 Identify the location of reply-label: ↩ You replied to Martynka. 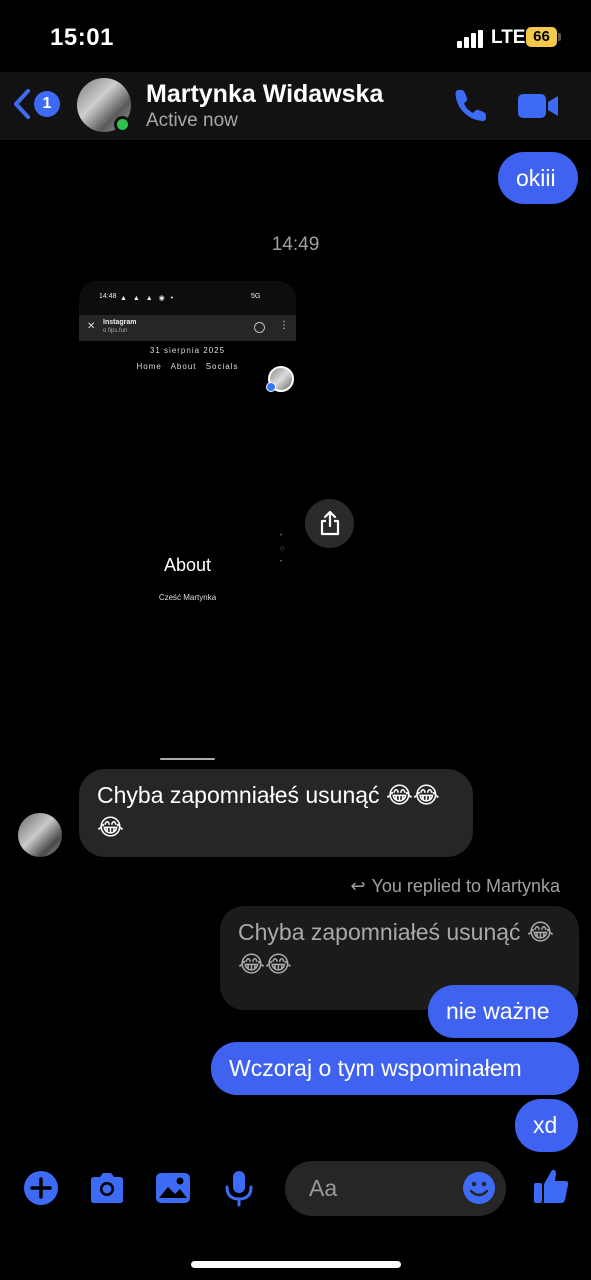
(455, 886).